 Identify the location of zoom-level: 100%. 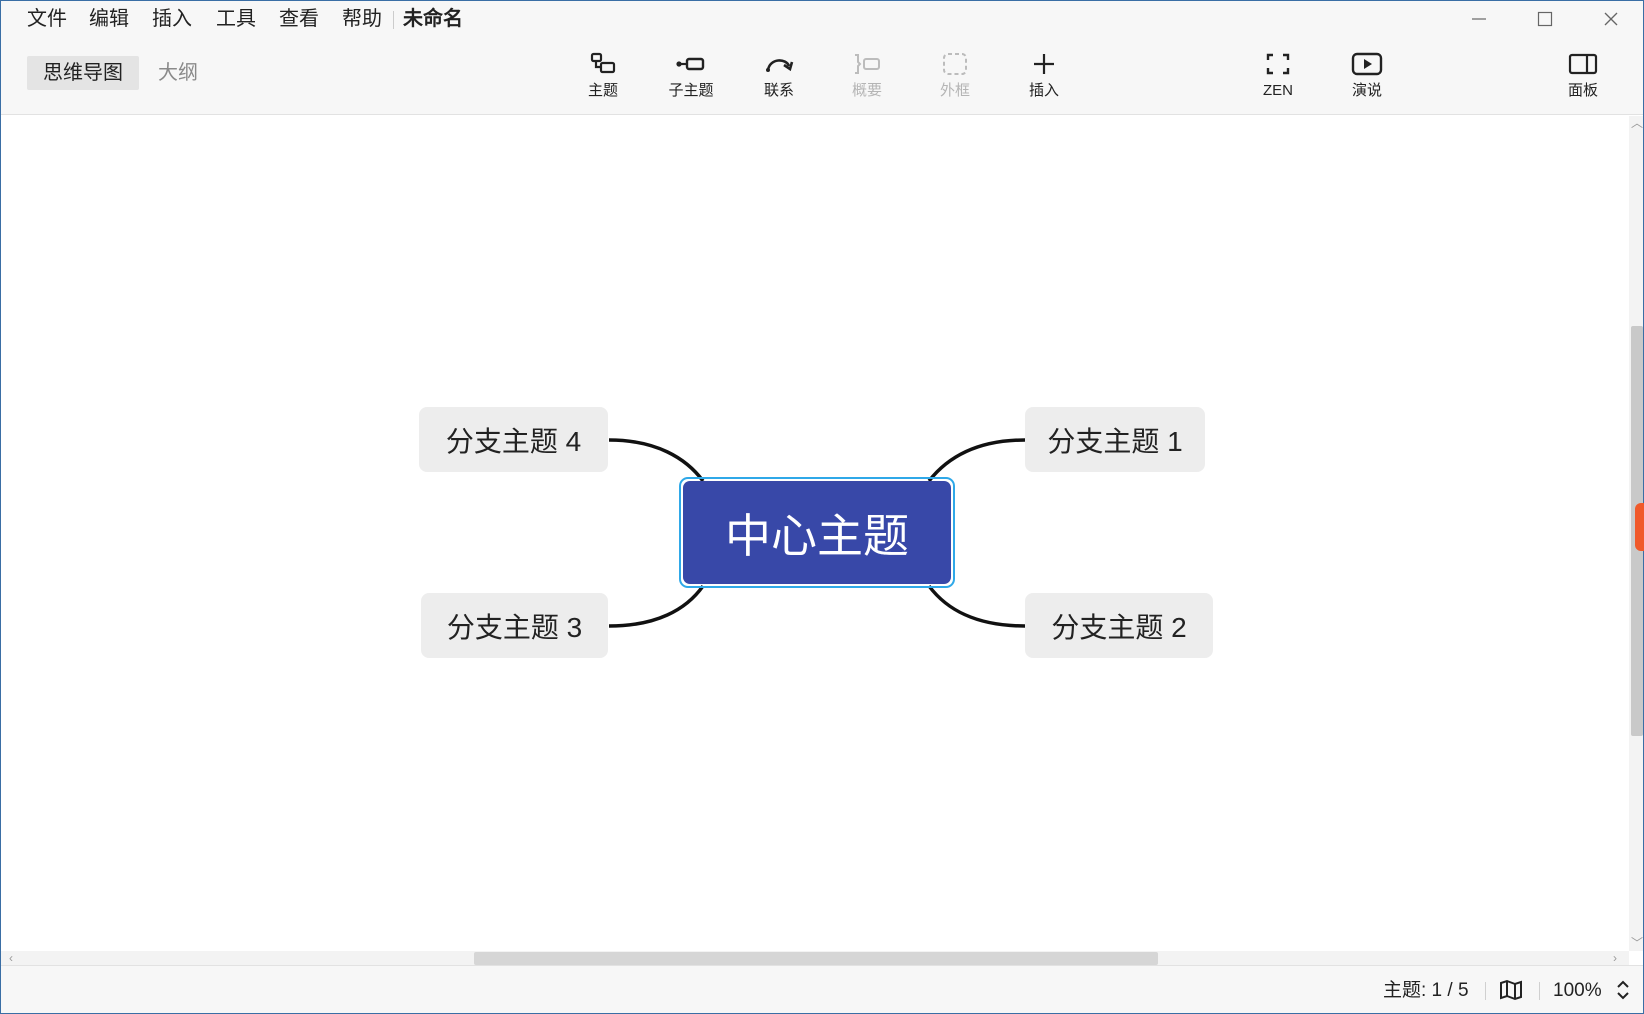
(1577, 990).